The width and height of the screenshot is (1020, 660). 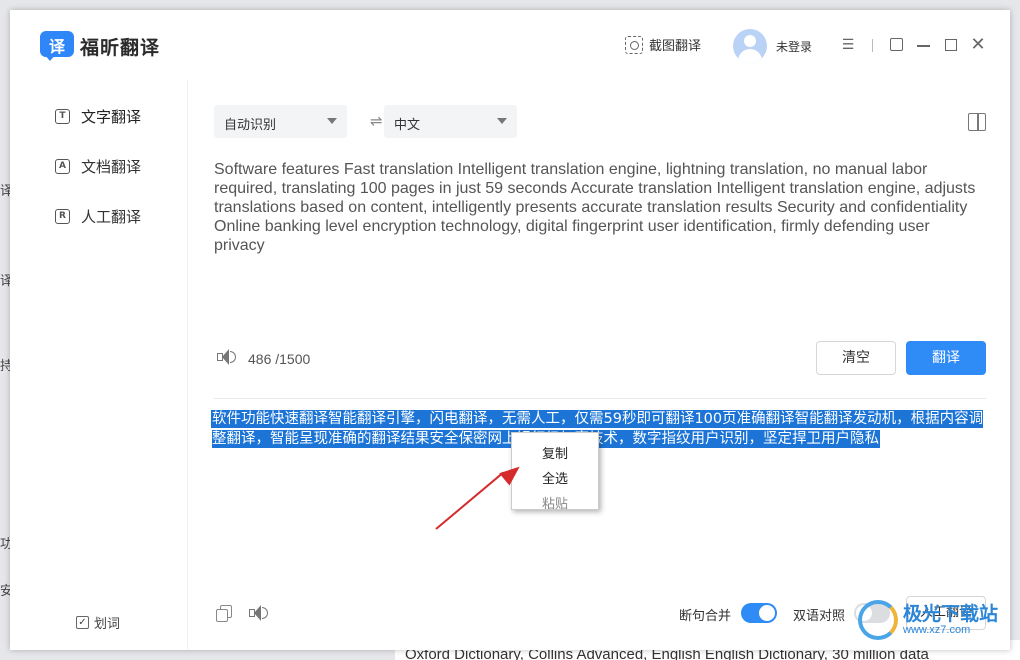 What do you see at coordinates (224, 613) in the screenshot?
I see `copy-icon` at bounding box center [224, 613].